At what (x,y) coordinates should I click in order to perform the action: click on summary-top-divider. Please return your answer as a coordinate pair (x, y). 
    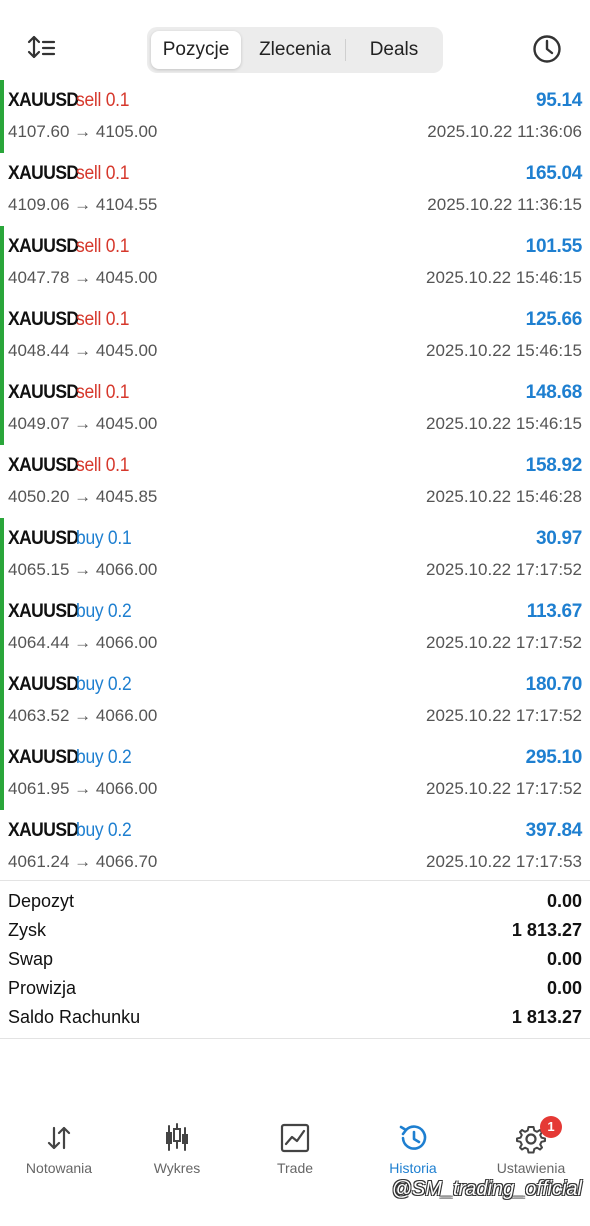
    Looking at the image, I should click on (295, 880).